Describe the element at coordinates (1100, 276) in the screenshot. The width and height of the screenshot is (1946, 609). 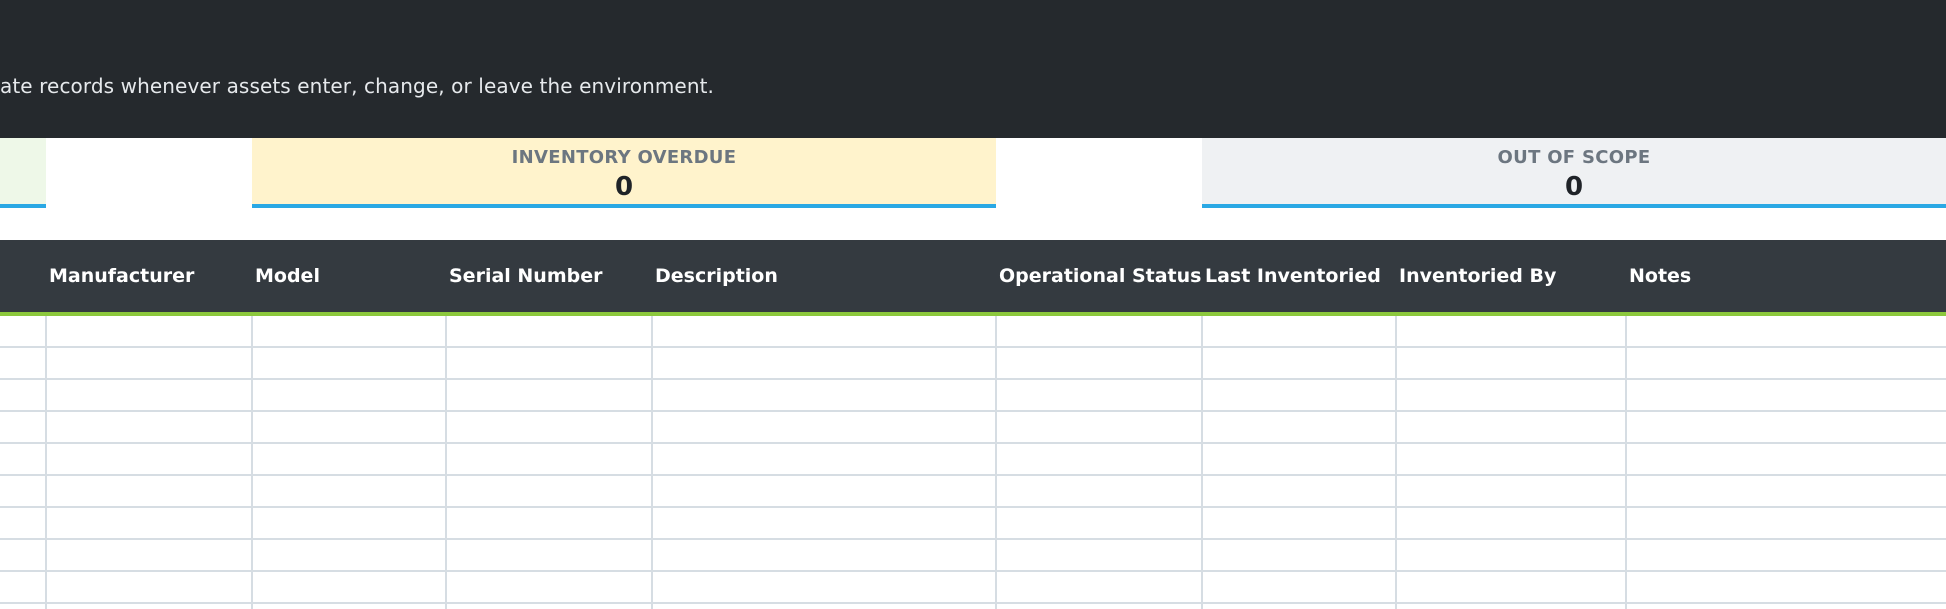
I see `column-header-operational-status: Operational Status` at that location.